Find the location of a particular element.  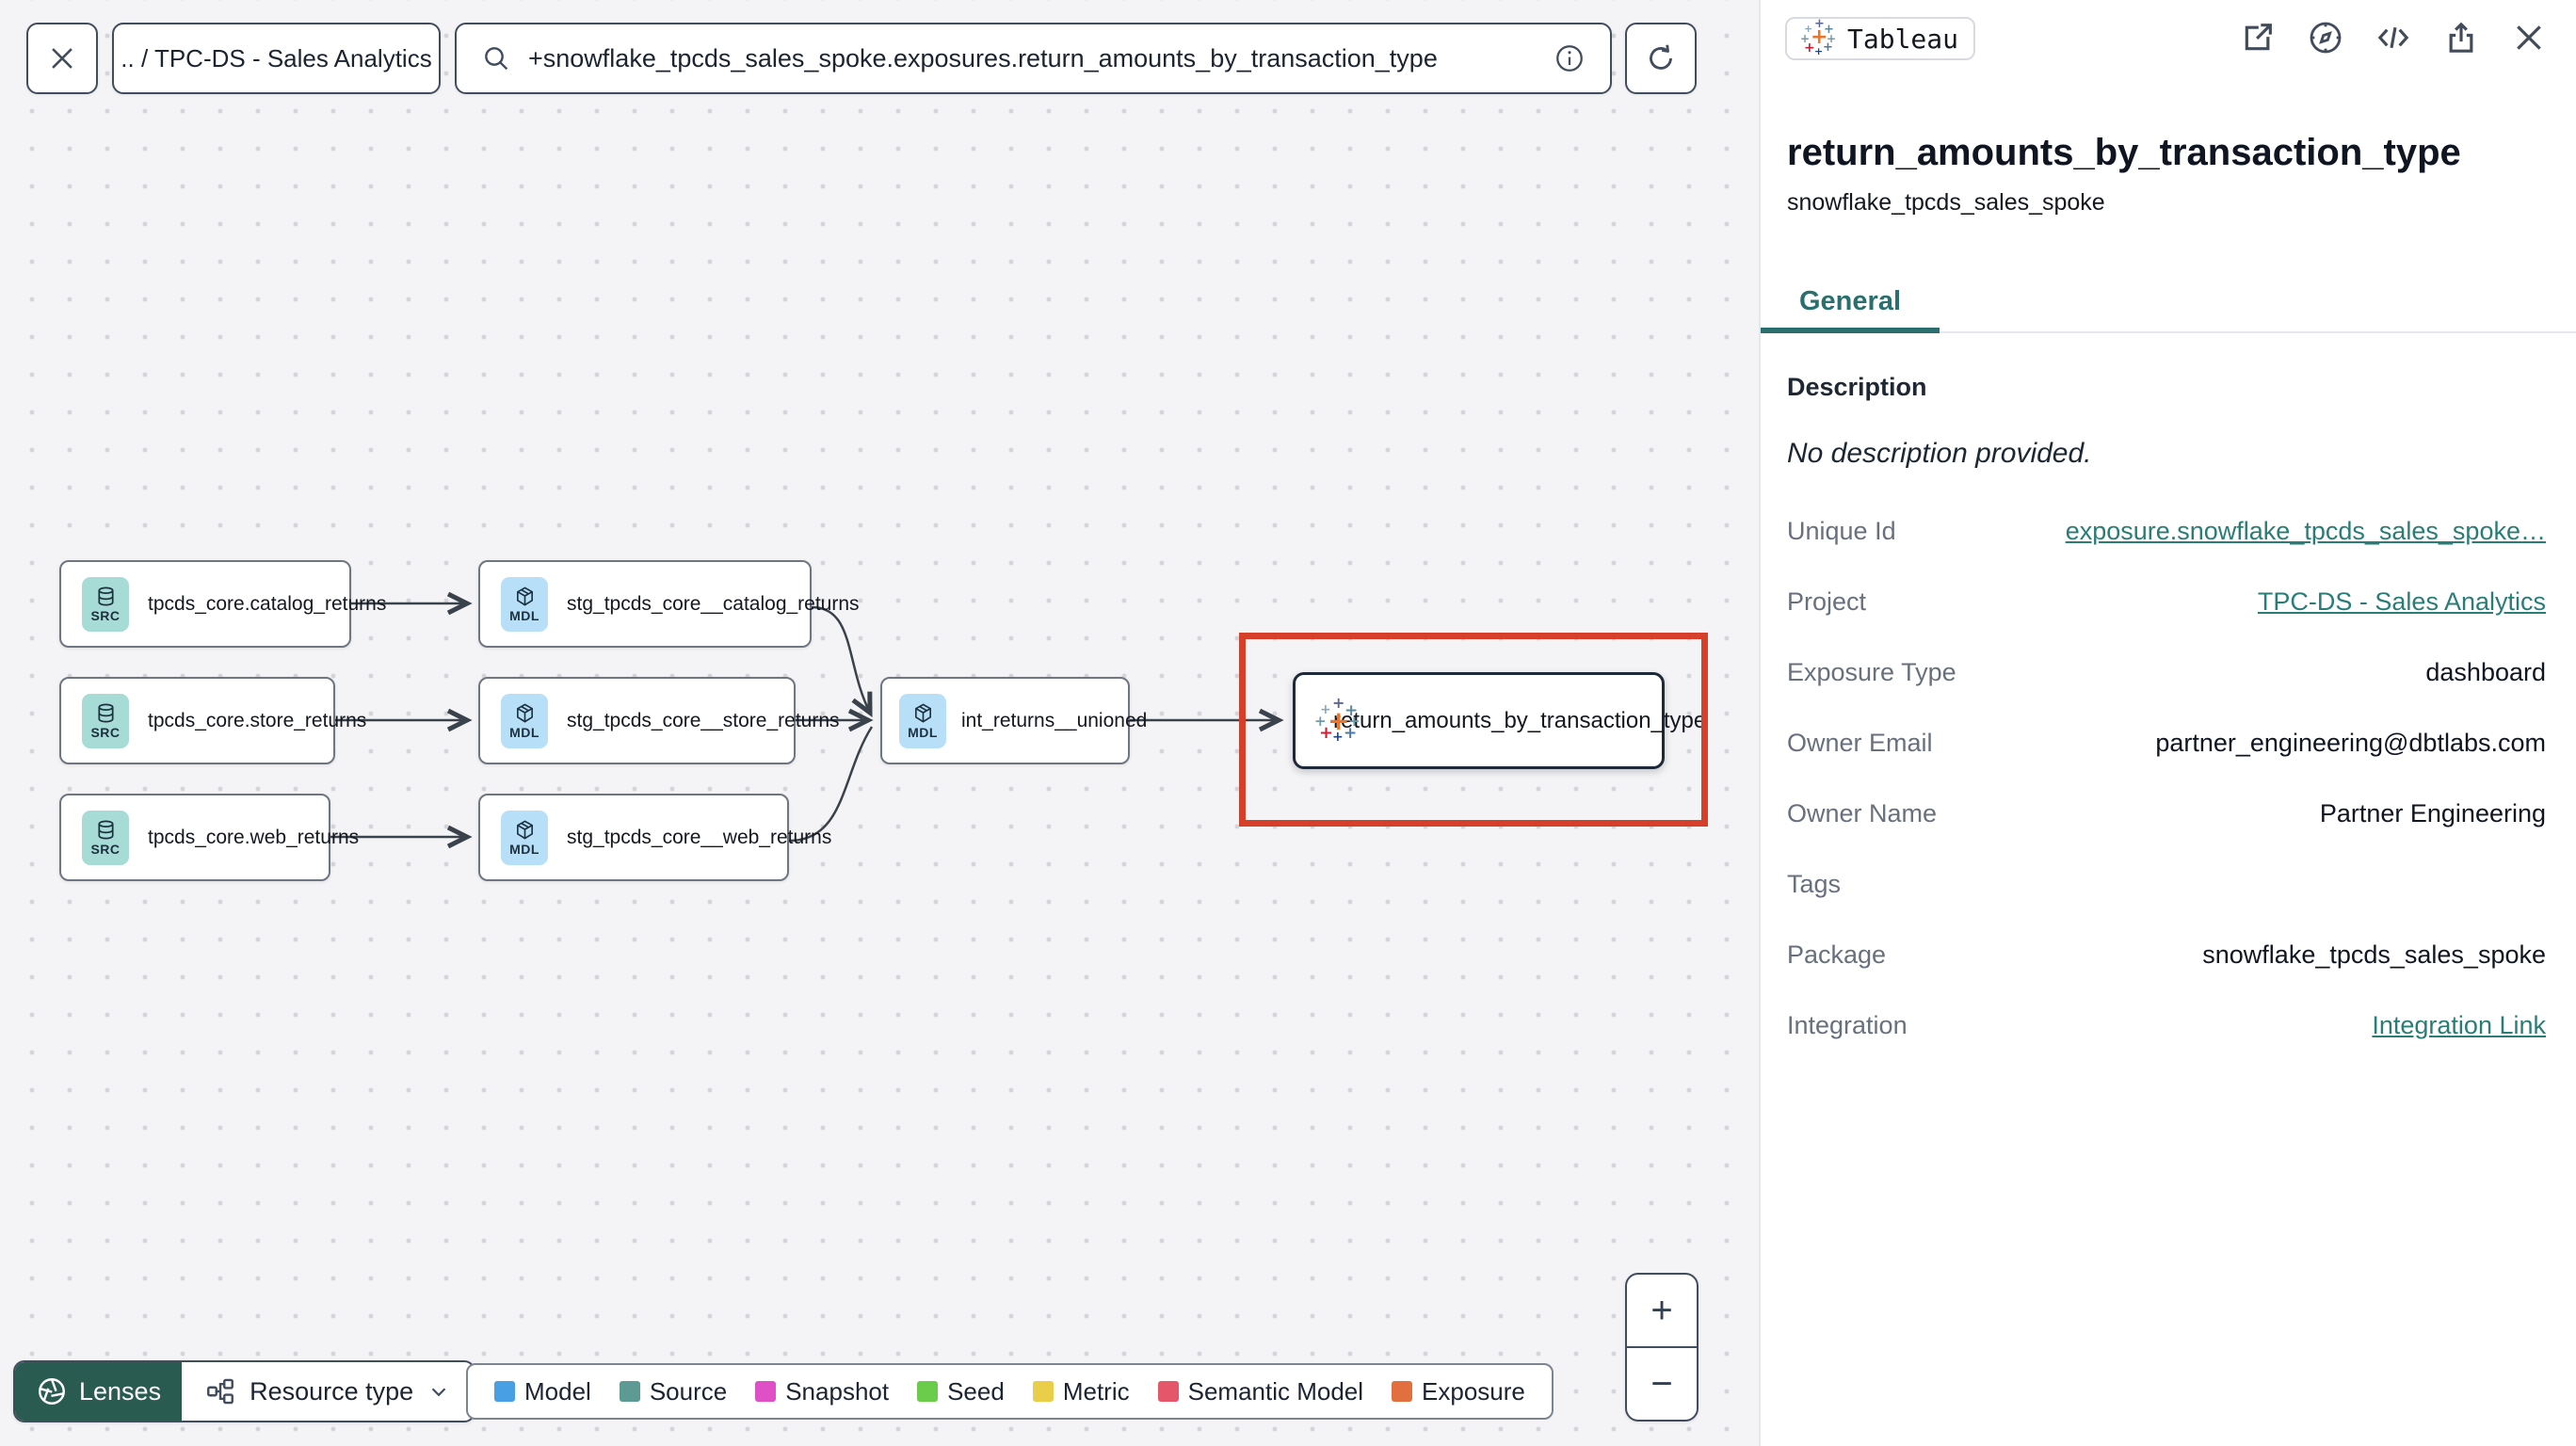

external-link-icon is located at coordinates (2258, 37).